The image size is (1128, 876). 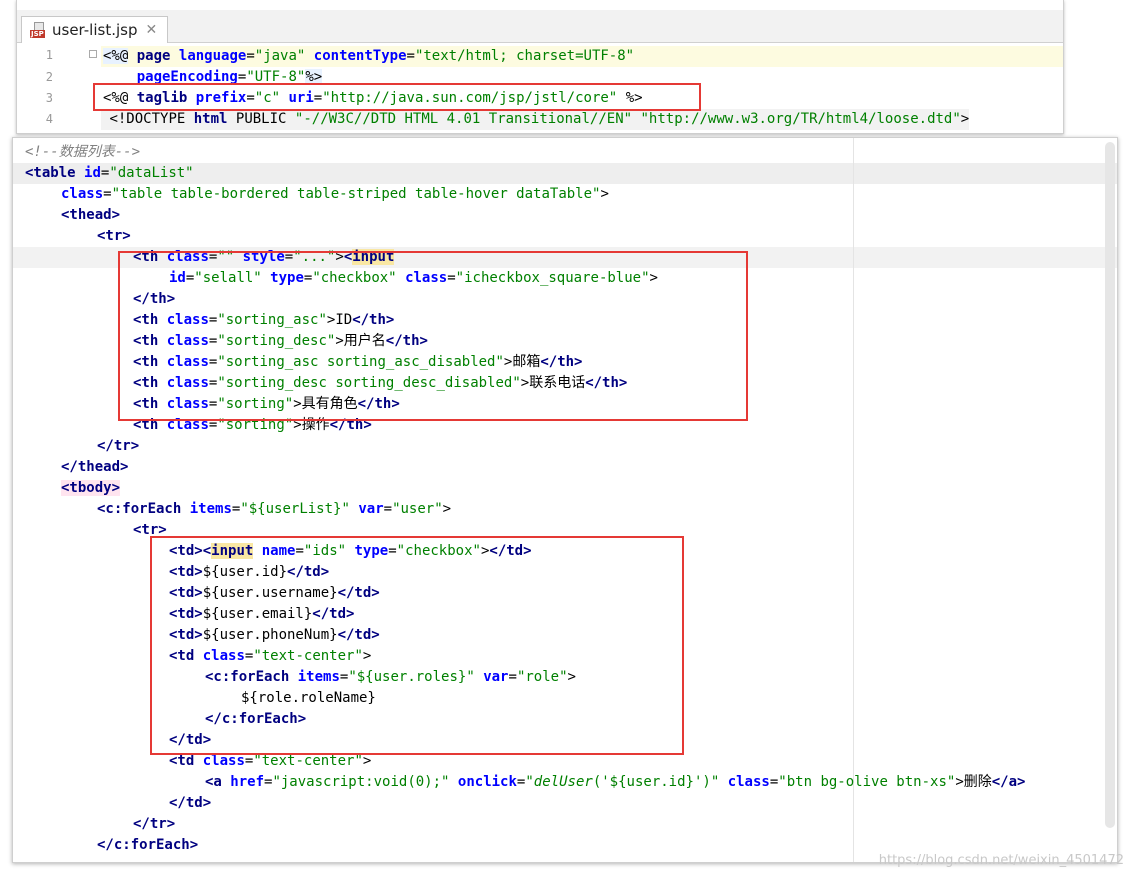 I want to click on code-comment: <!--数据列表-->, so click(x=83, y=152).